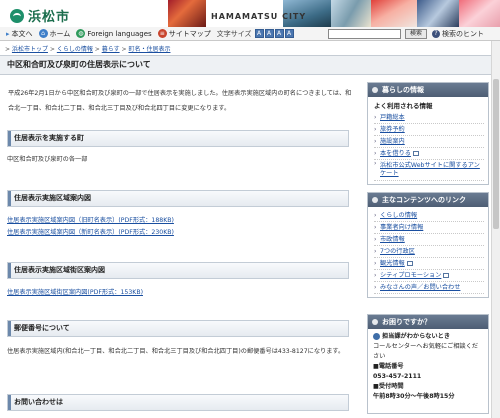 The height and width of the screenshot is (418, 500). I want to click on scrollbar-thumb, so click(496, 154).